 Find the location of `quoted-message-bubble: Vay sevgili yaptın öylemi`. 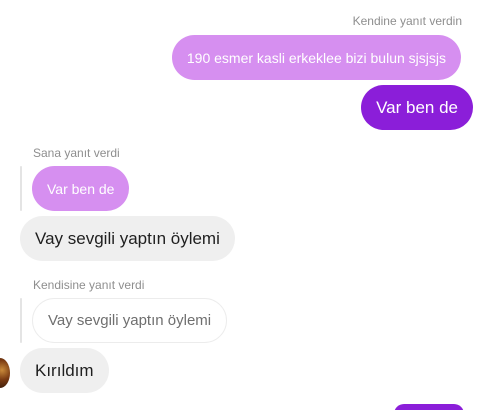

quoted-message-bubble: Vay sevgili yaptın öylemi is located at coordinates (130, 320).